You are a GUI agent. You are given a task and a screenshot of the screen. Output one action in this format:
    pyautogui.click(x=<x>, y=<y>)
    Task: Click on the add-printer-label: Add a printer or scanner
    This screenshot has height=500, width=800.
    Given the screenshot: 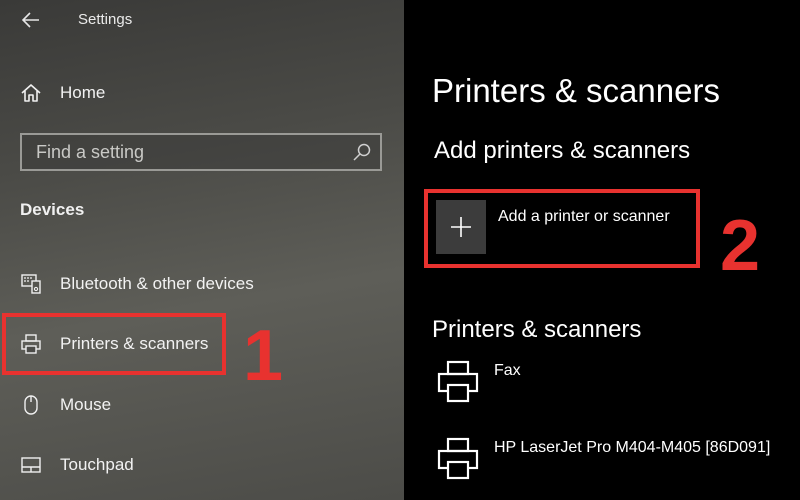 What is the action you would take?
    pyautogui.click(x=584, y=217)
    